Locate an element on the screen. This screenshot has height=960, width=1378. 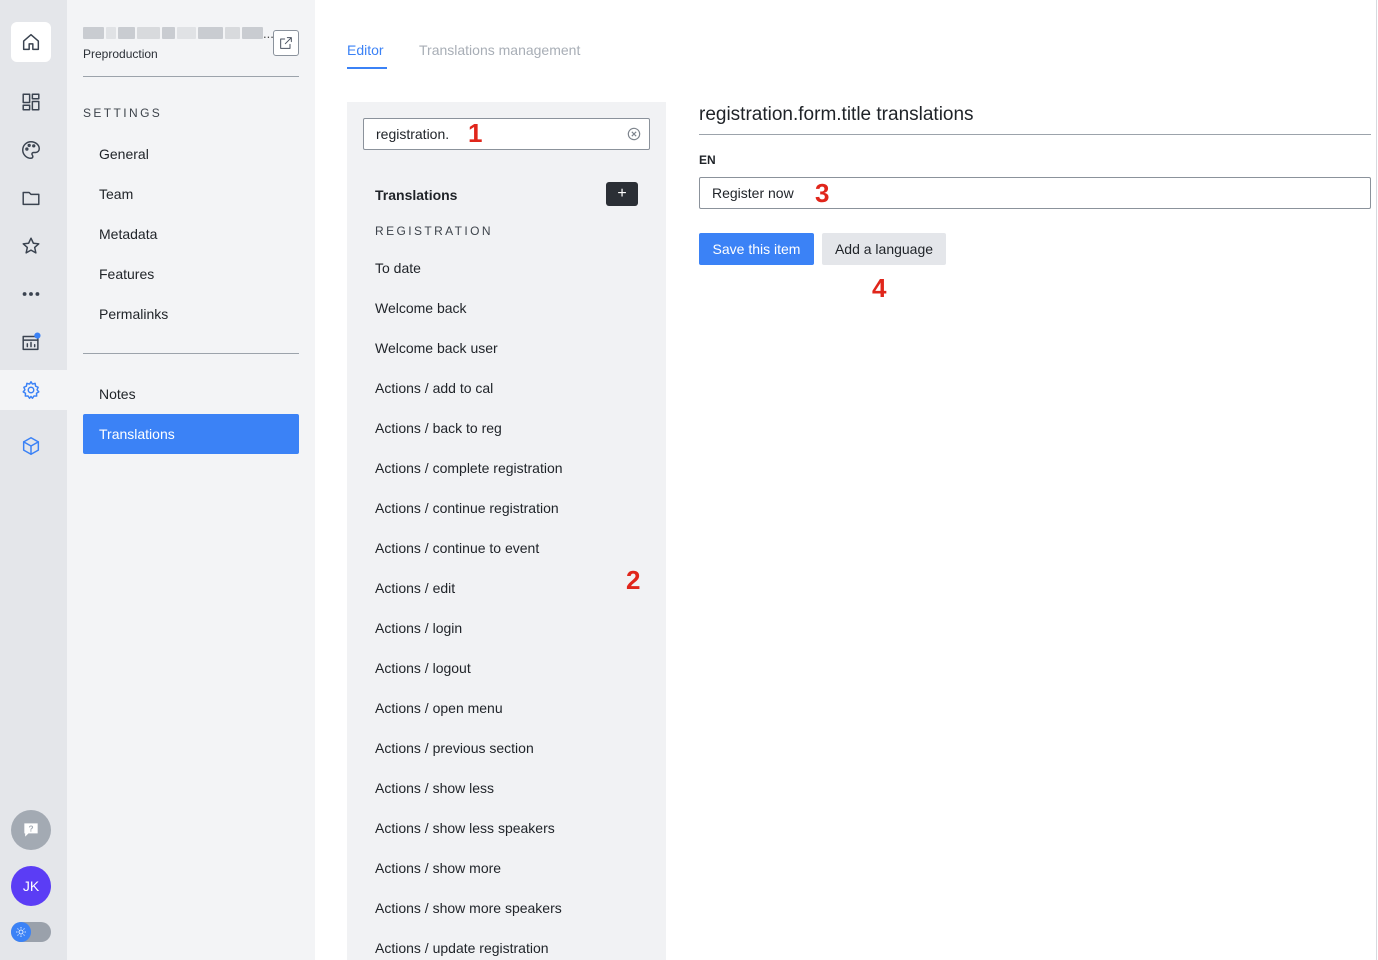
settings-item-general: General is located at coordinates (191, 154).